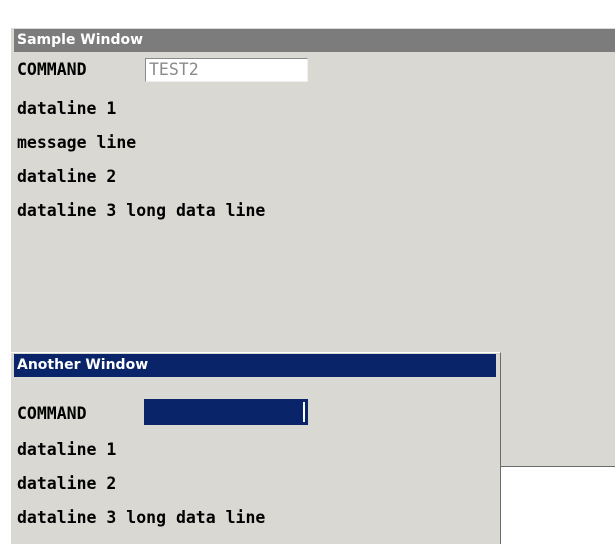 Image resolution: width=615 pixels, height=544 pixels. Describe the element at coordinates (226, 70) in the screenshot. I see `sample-command-input: TEST2` at that location.